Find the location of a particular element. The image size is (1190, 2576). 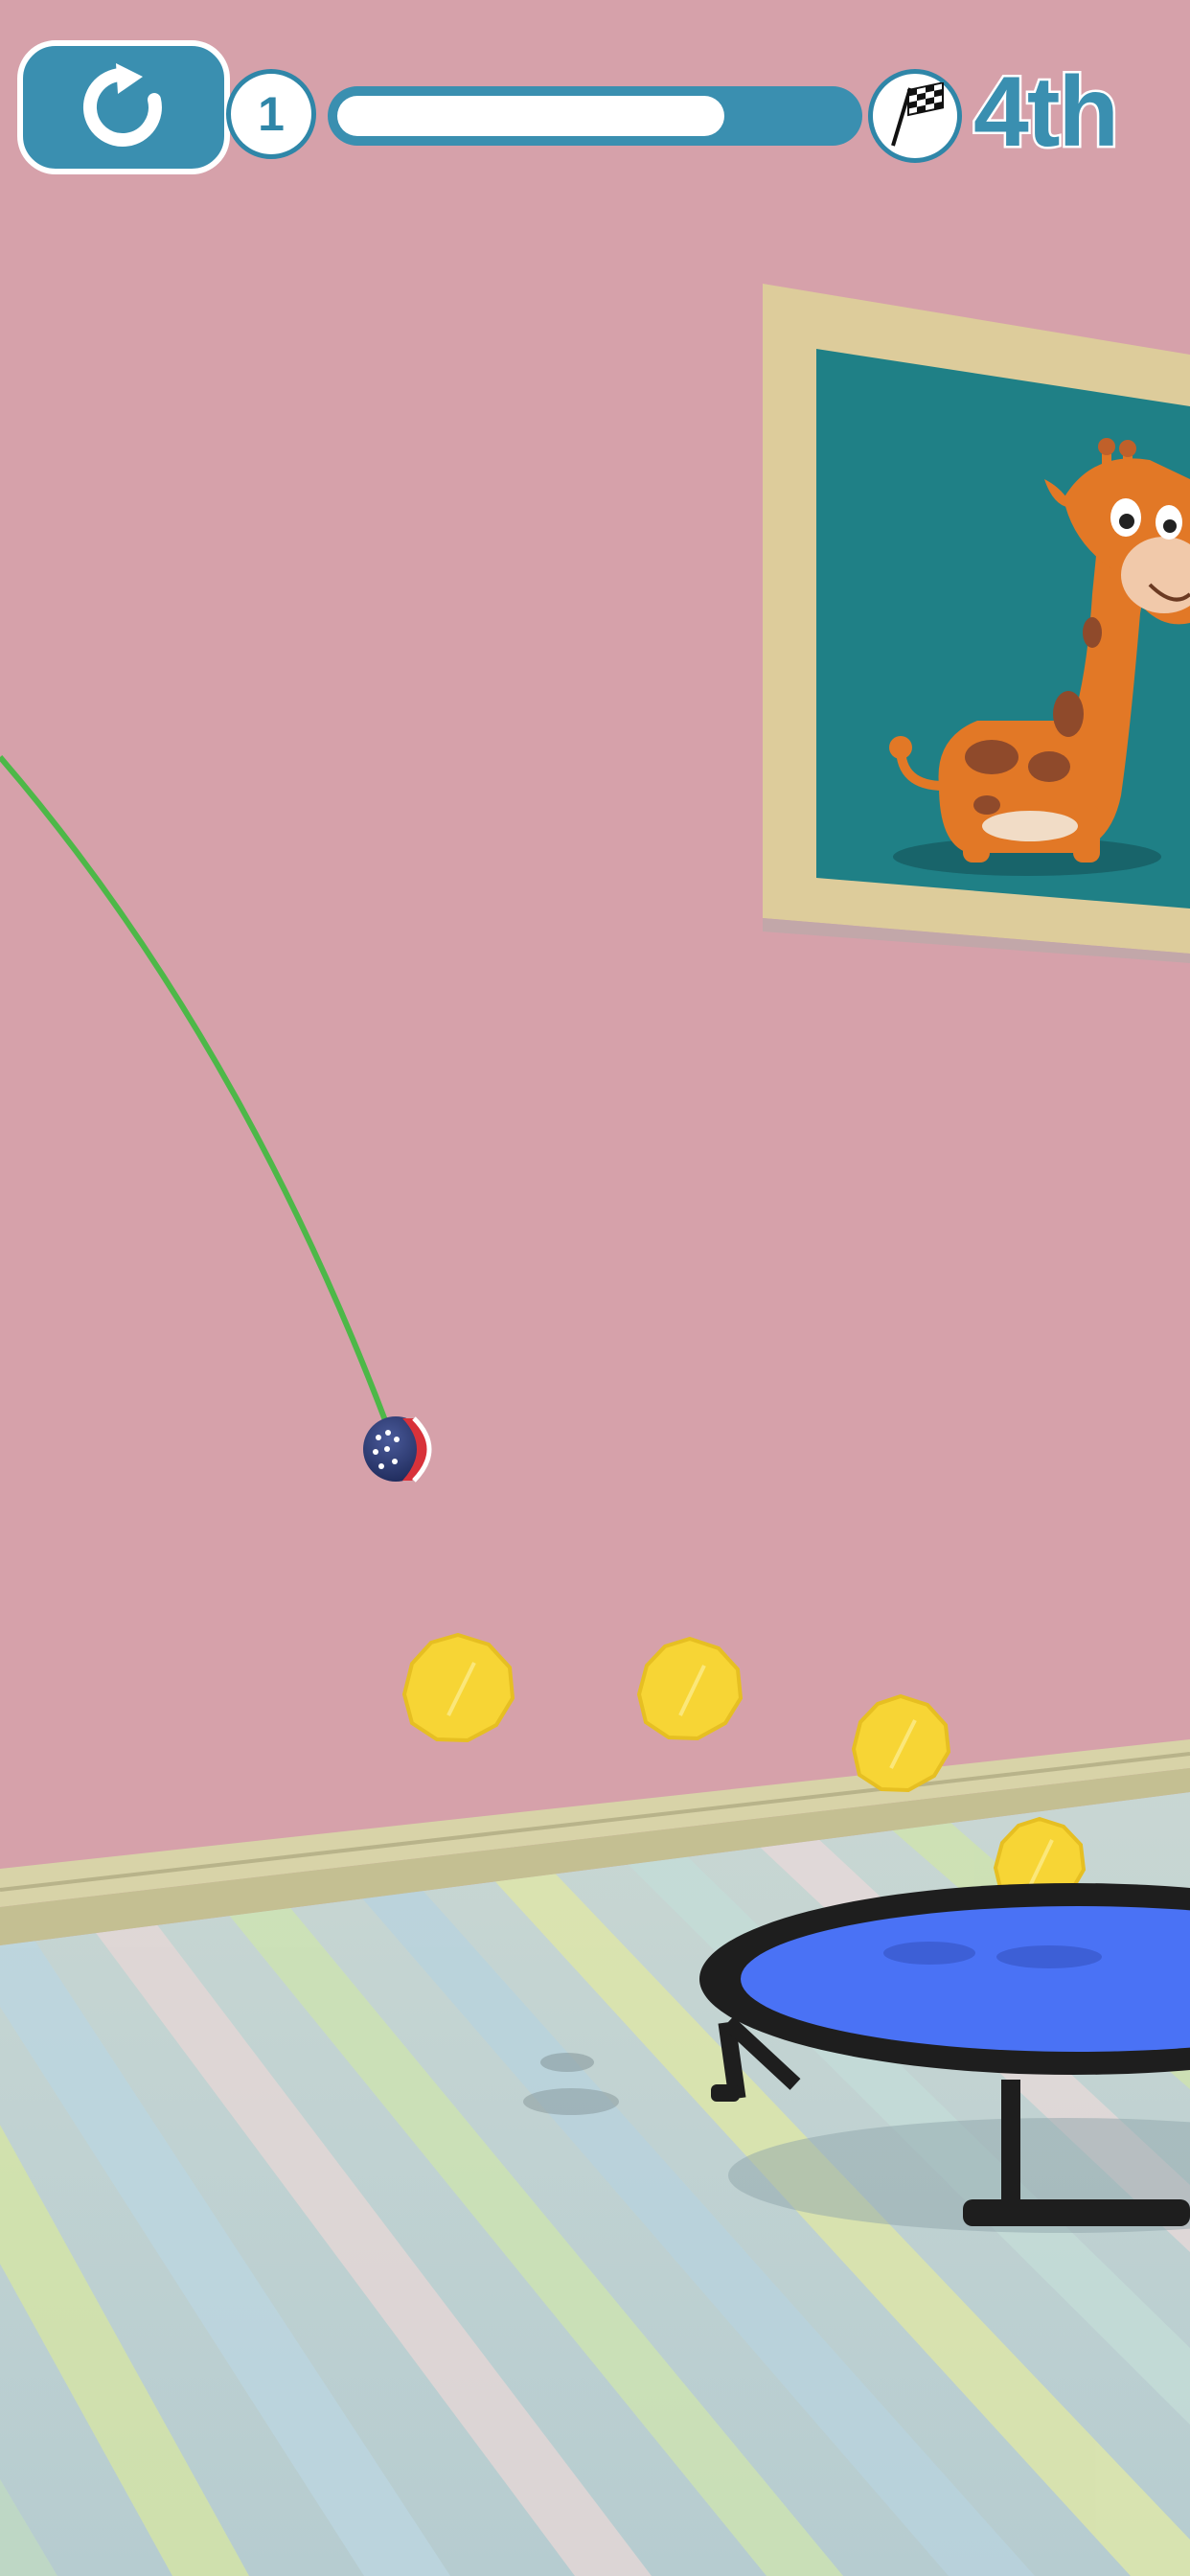

restart-arrow-icon is located at coordinates (122, 105).